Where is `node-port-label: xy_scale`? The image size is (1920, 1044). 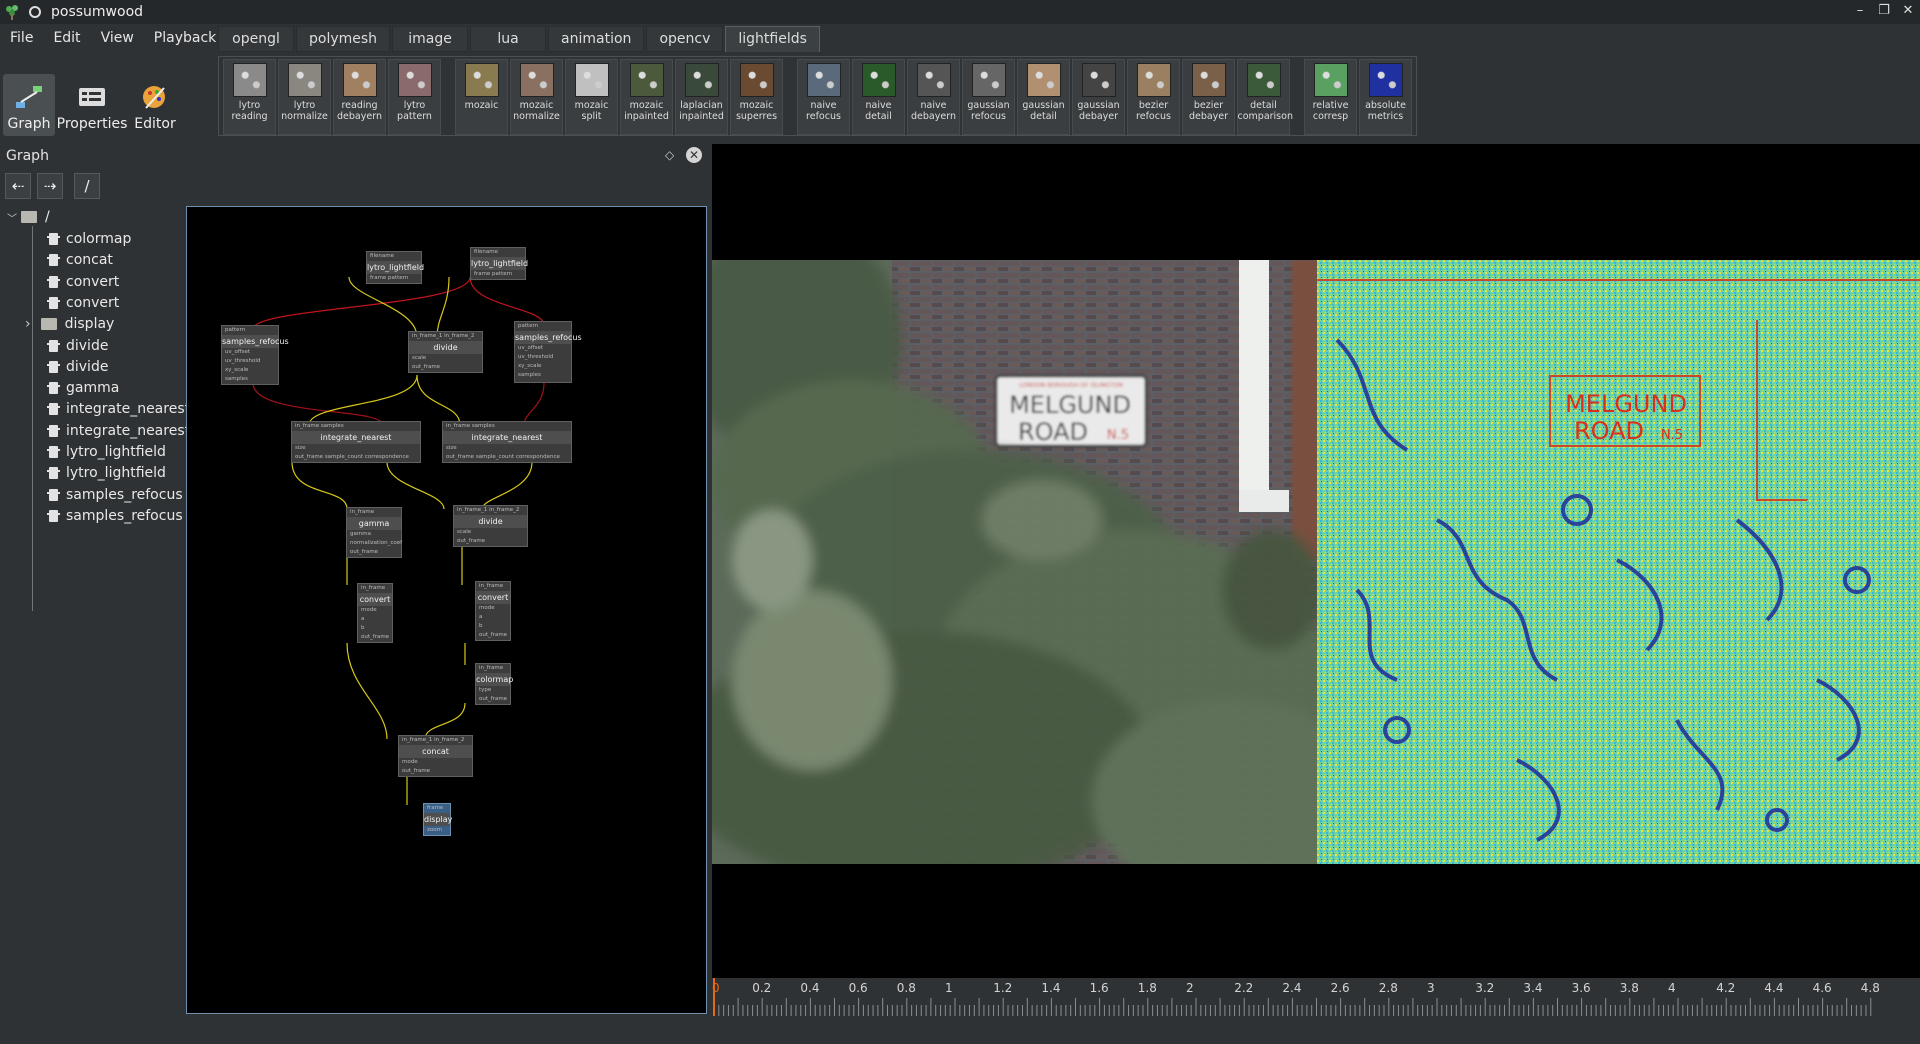
node-port-label: xy_scale is located at coordinates (530, 366).